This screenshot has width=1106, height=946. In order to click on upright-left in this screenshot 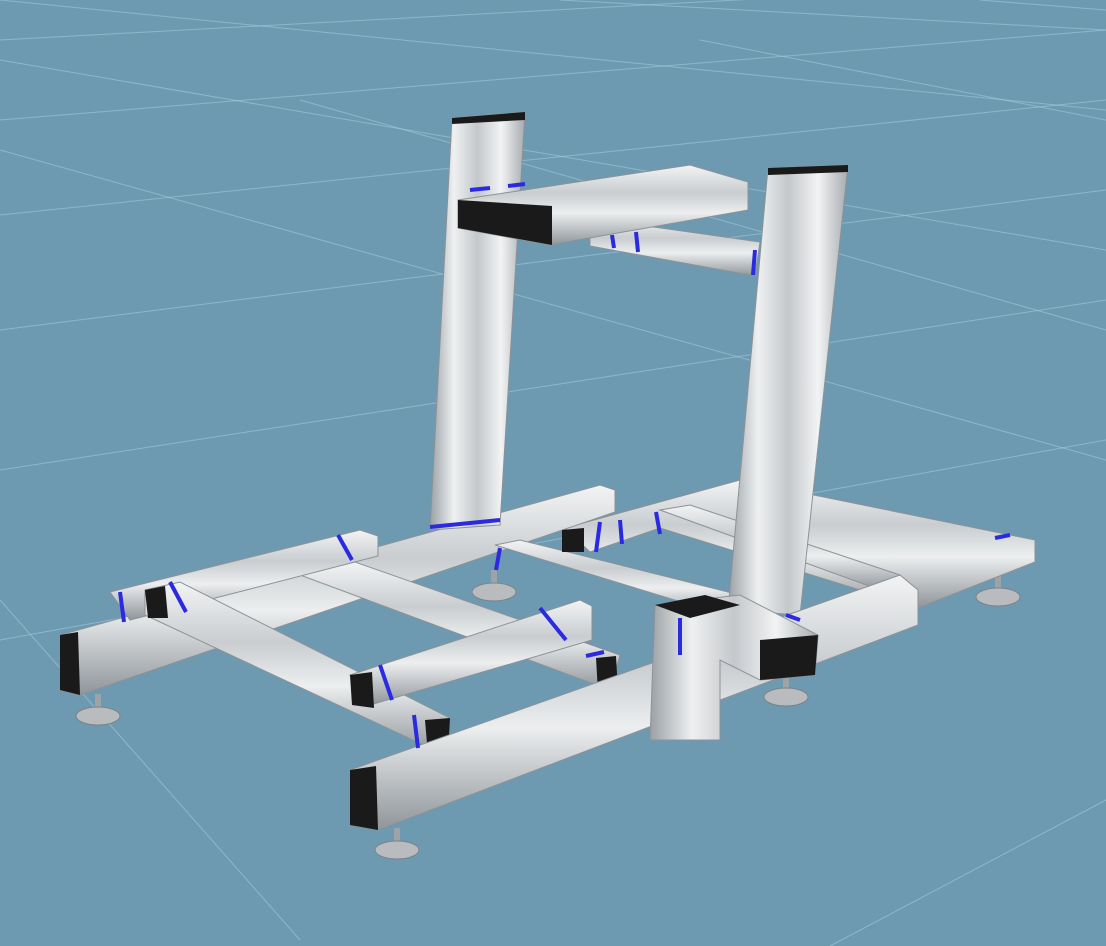, I will do `click(477, 321)`.